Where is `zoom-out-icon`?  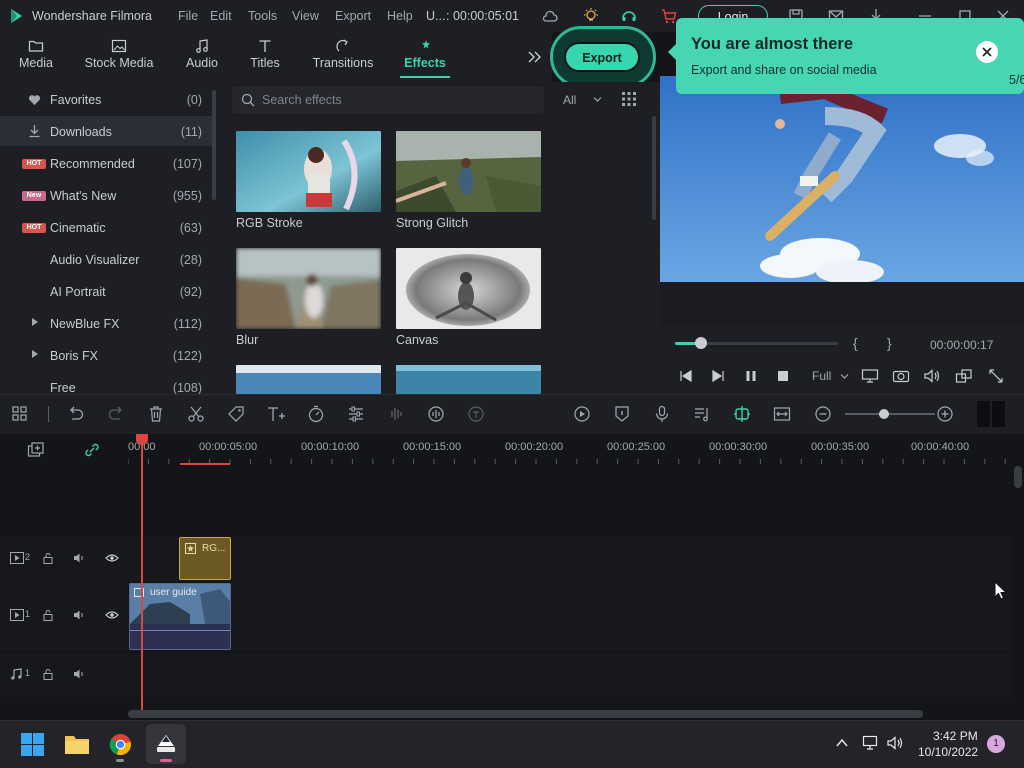
zoom-out-icon is located at coordinates (823, 414).